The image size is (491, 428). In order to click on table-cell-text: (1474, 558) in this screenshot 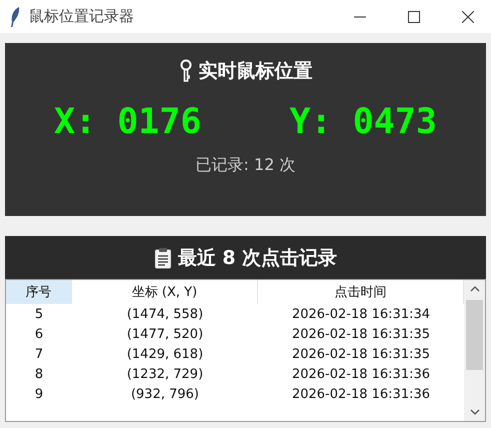, I will do `click(165, 315)`.